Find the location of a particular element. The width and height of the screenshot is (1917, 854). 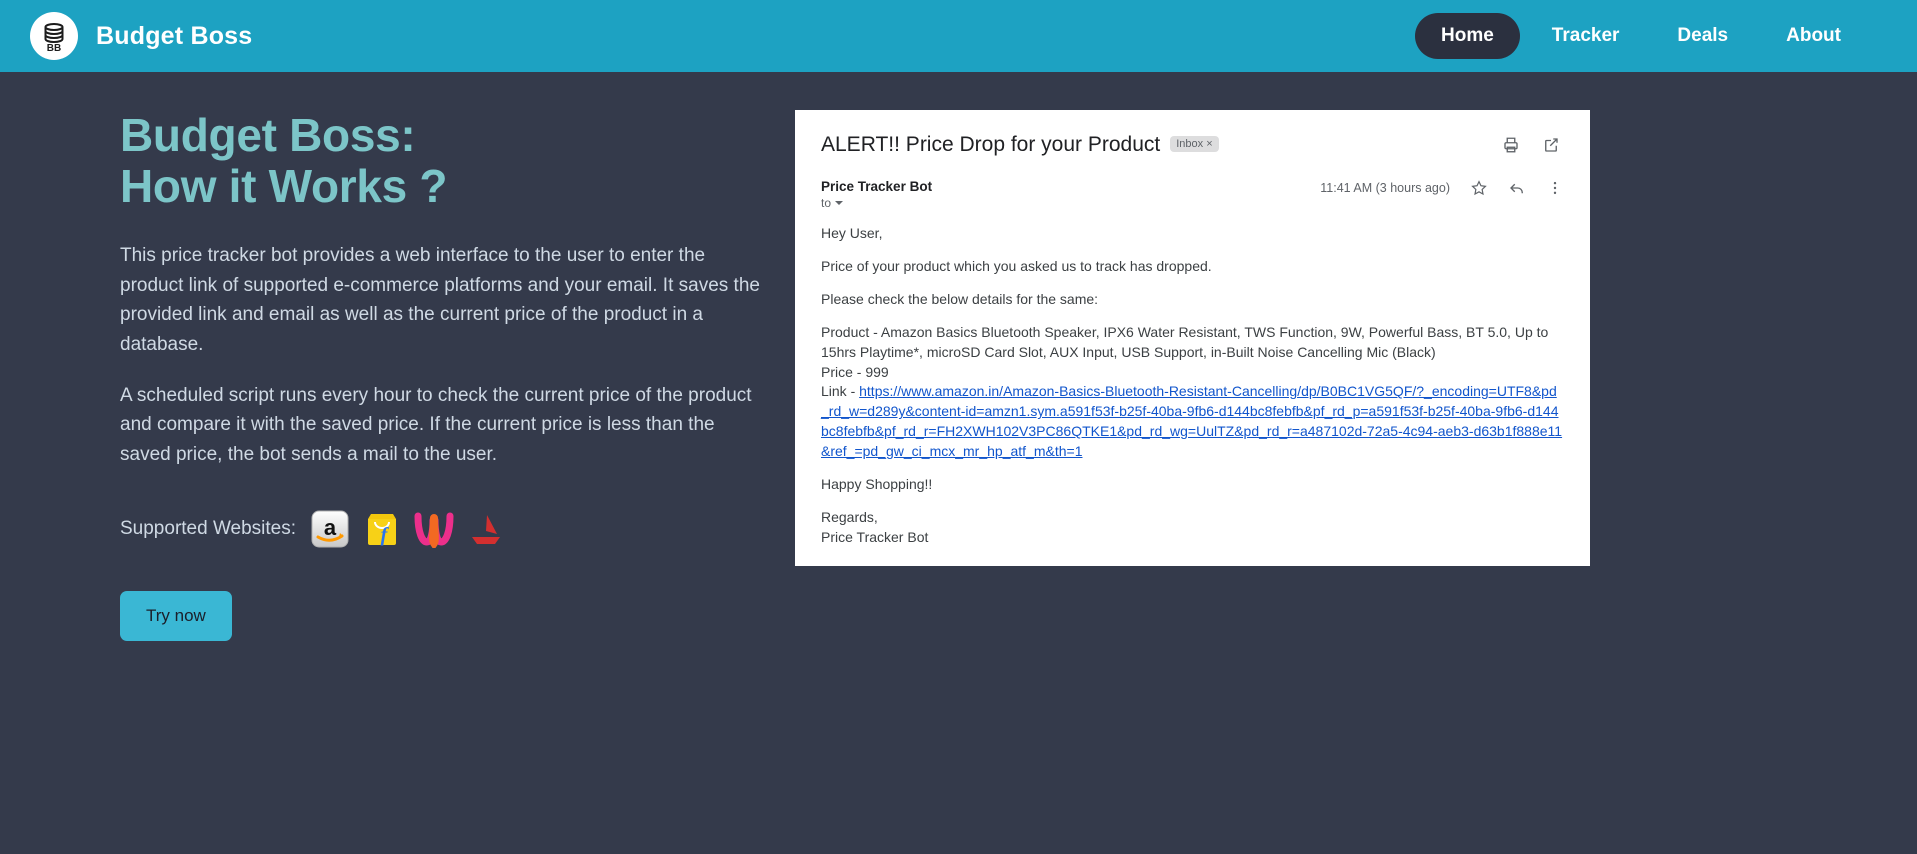

email-link-prefix: Link - is located at coordinates (840, 391).